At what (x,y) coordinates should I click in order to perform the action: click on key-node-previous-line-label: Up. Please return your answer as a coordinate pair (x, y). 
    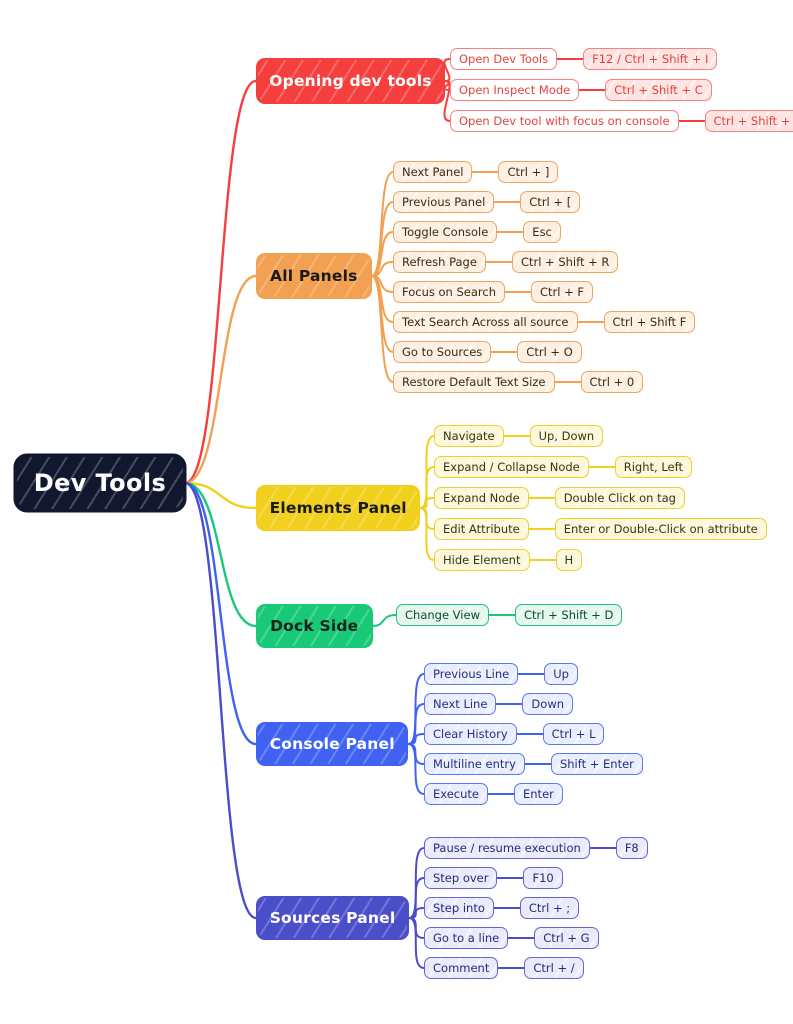
    Looking at the image, I should click on (561, 674).